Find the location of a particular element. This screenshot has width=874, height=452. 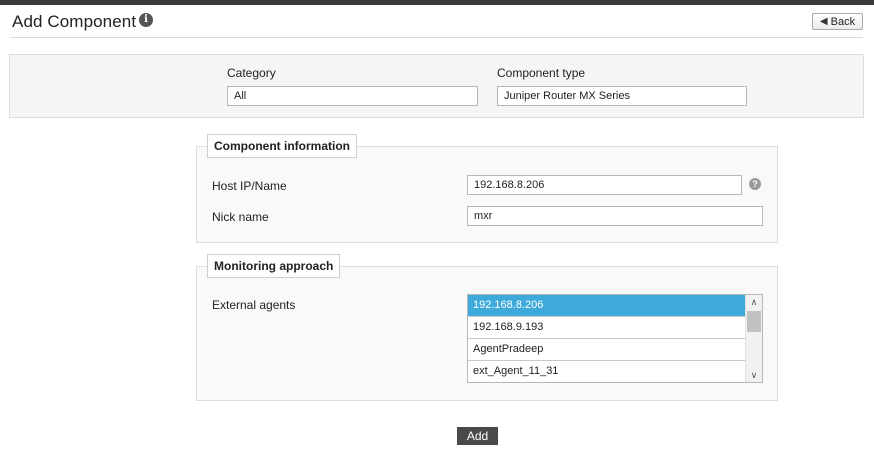

monitoring-approach-legend: Monitoring approach is located at coordinates (274, 266).